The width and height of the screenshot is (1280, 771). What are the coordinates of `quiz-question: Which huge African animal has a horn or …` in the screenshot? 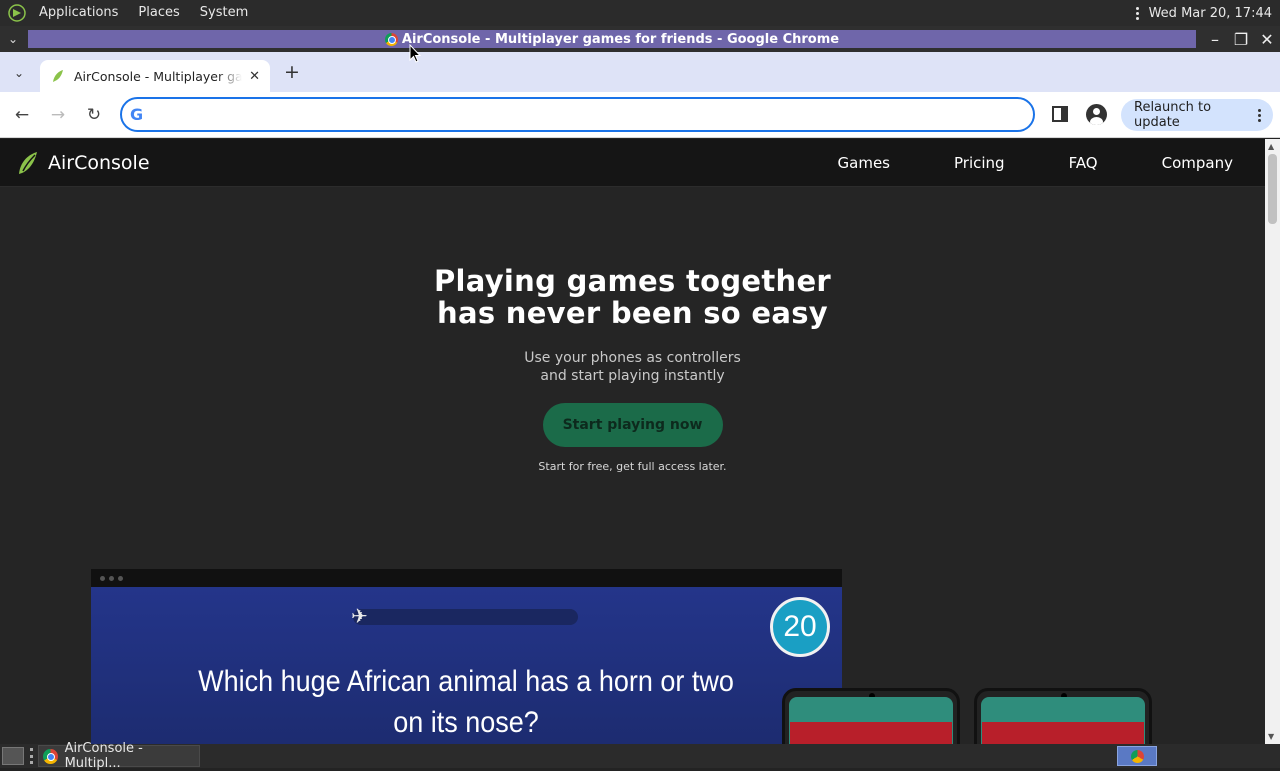 It's located at (466, 702).